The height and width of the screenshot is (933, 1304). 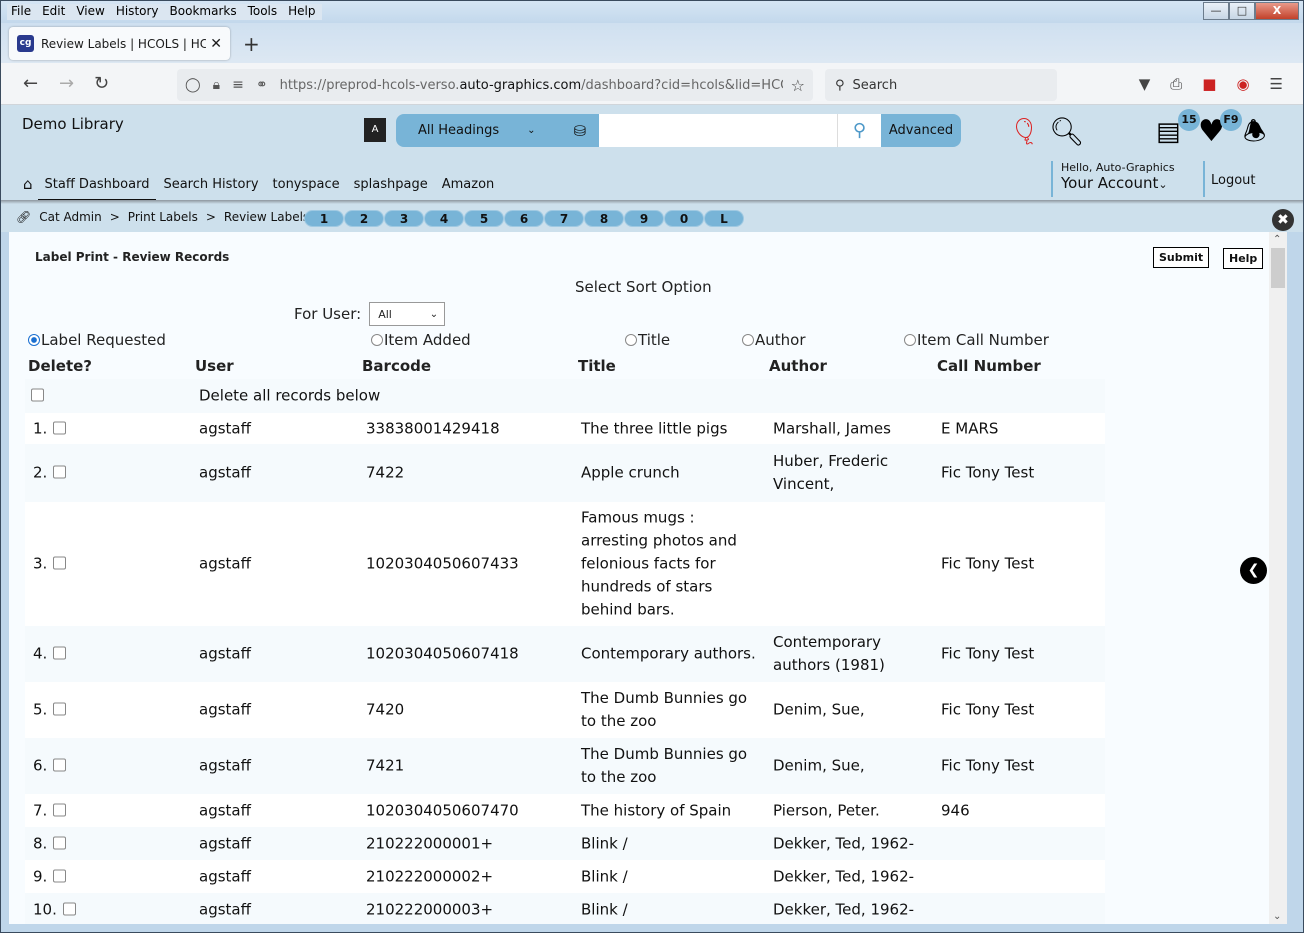 What do you see at coordinates (859, 130) in the screenshot?
I see `search-button: ⚲` at bounding box center [859, 130].